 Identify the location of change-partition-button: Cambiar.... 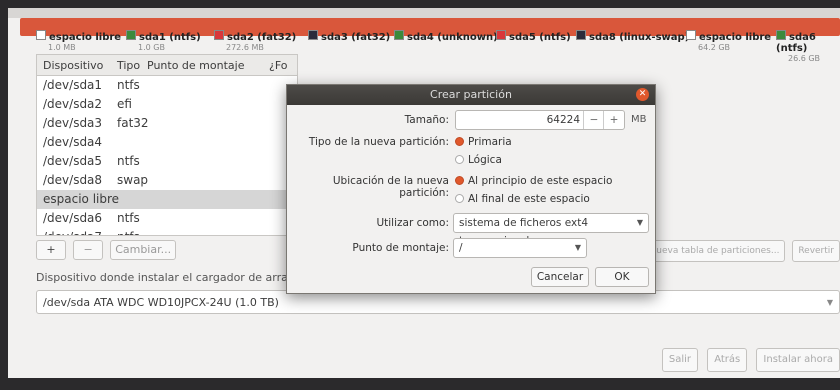
(143, 250).